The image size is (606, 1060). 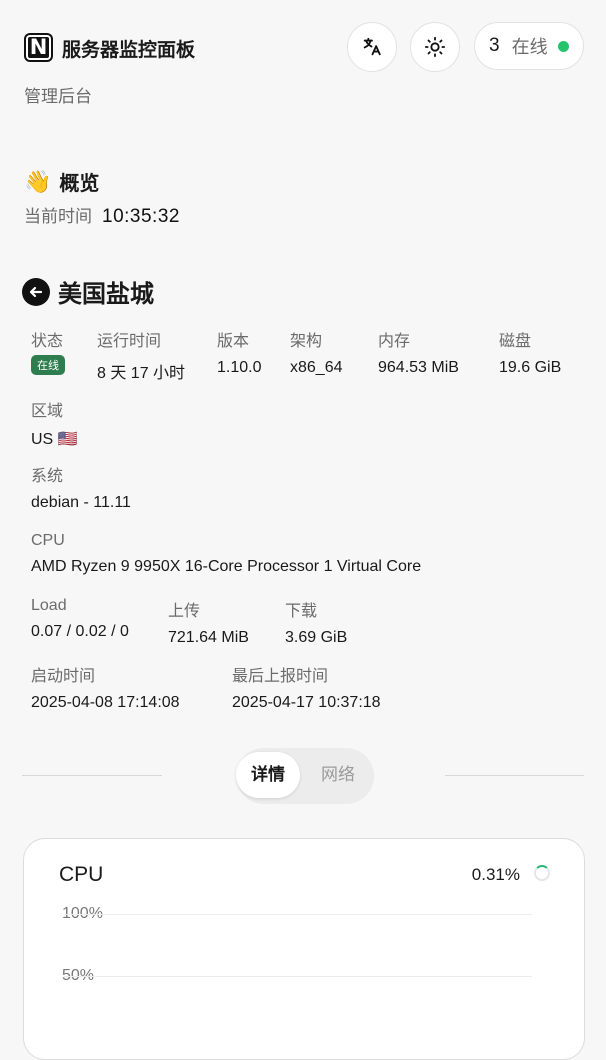 What do you see at coordinates (105, 687) in the screenshot?
I see `field-boot-time: 启动时间 2025-04-08 17:14:08` at bounding box center [105, 687].